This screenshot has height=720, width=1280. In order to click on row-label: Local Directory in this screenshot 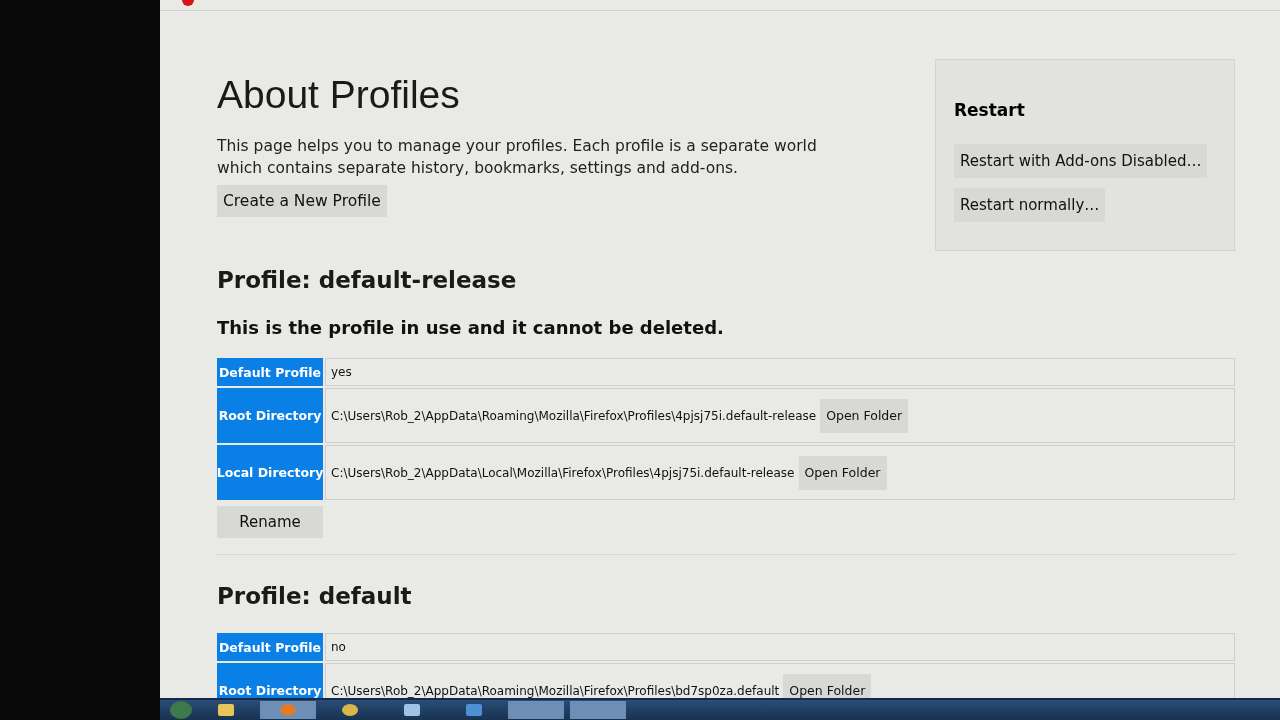, I will do `click(270, 472)`.